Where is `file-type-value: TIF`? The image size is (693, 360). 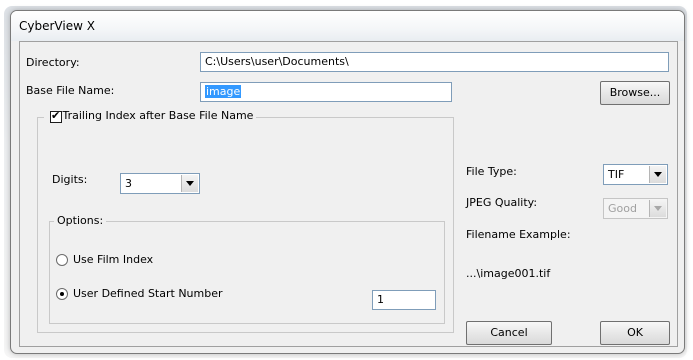 file-type-value: TIF is located at coordinates (616, 174).